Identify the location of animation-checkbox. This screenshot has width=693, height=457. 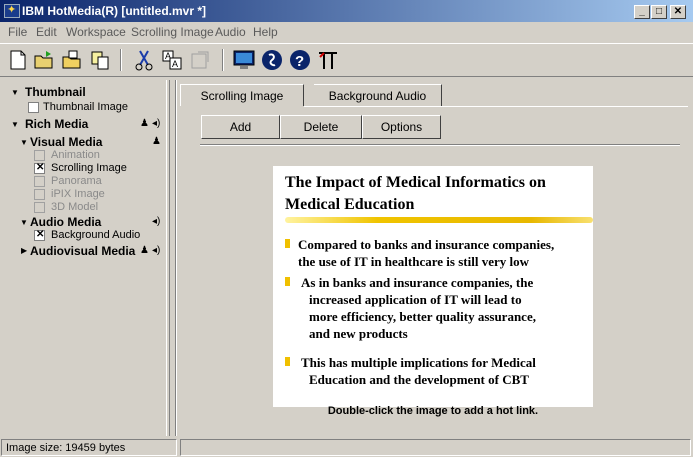
(39, 155).